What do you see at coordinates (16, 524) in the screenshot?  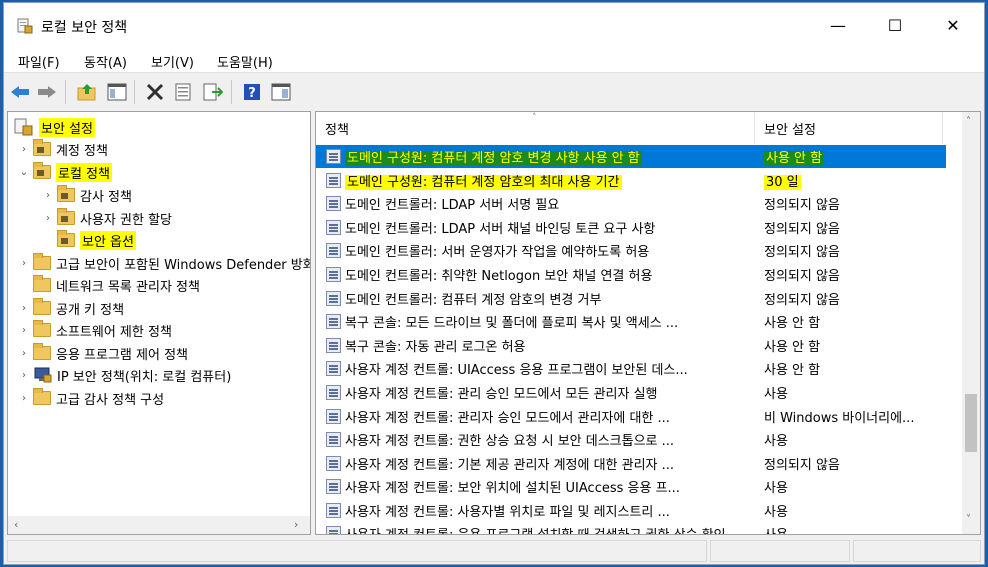 I see `scroll-left-icon: ‹` at bounding box center [16, 524].